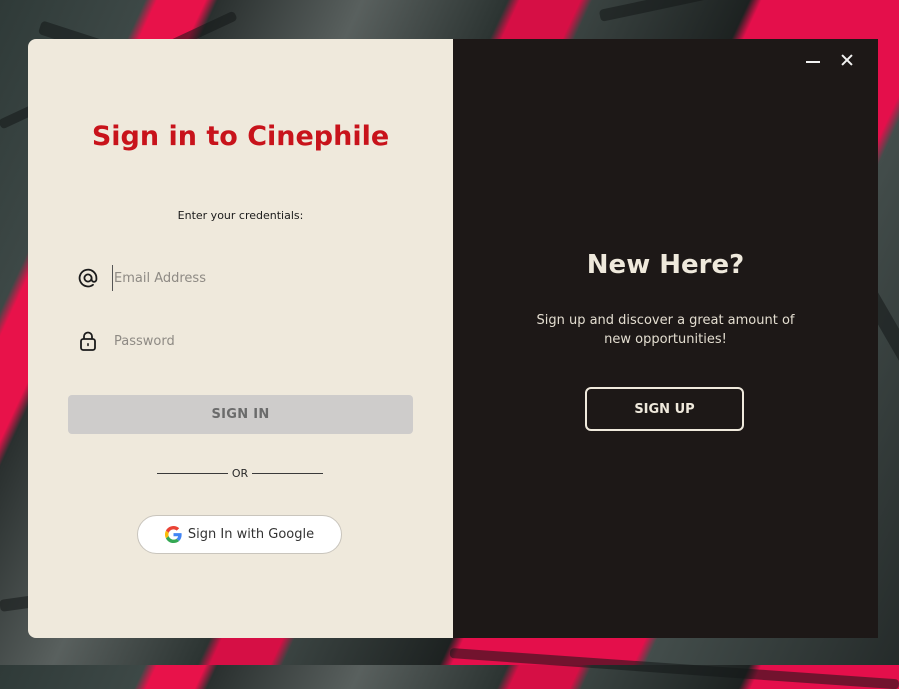 This screenshot has height=689, width=899. What do you see at coordinates (254, 278) in the screenshot?
I see `email-input` at bounding box center [254, 278].